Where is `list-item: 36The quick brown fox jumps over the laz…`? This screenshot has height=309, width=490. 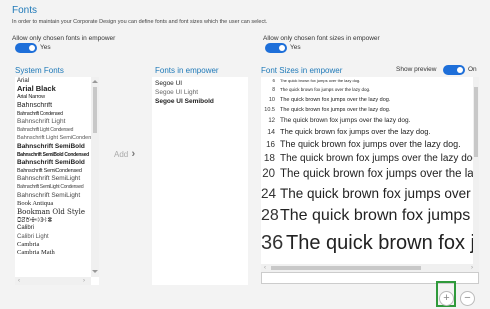 list-item: 36The quick brown fox jumps over the laz… is located at coordinates (367, 243).